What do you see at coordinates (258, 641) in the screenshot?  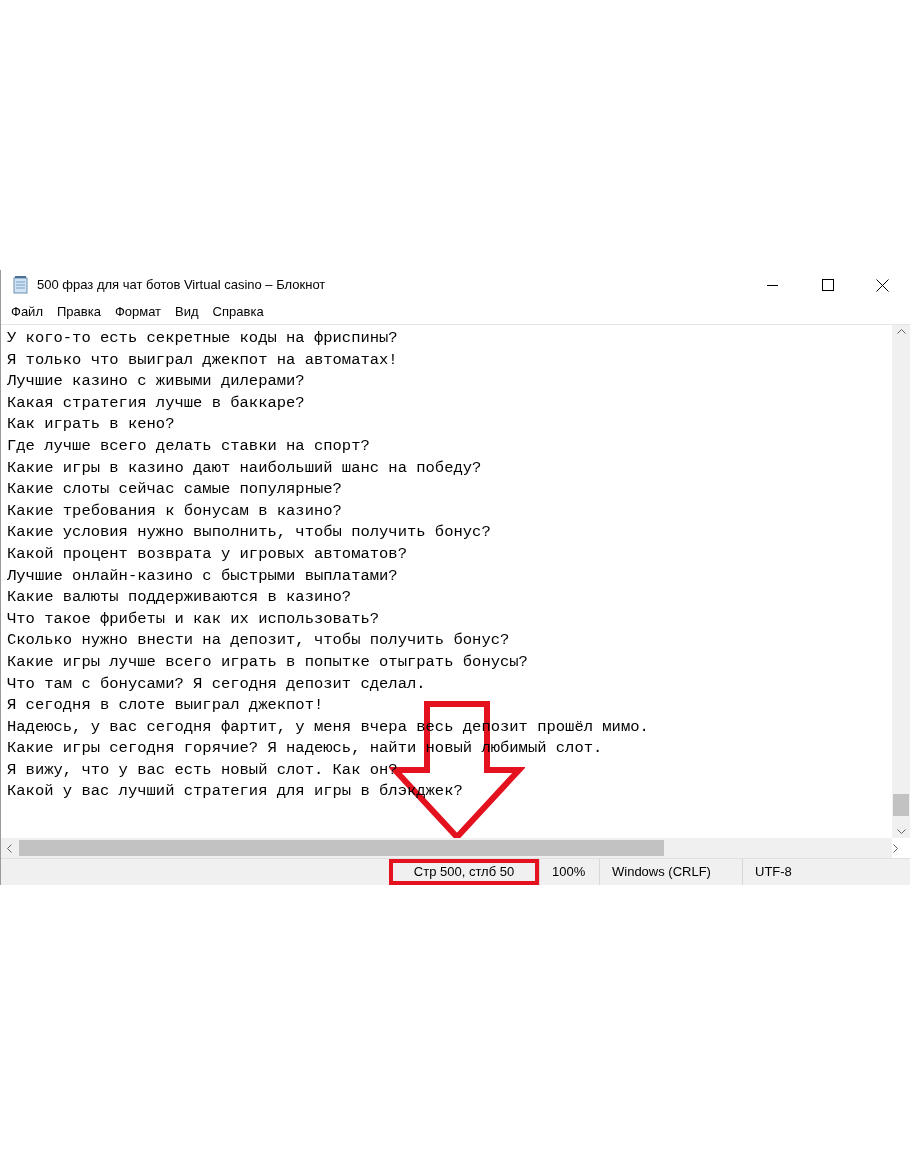 I see `text-line: Сколько нужно внести на депозит, чтобы получить бонус?` at bounding box center [258, 641].